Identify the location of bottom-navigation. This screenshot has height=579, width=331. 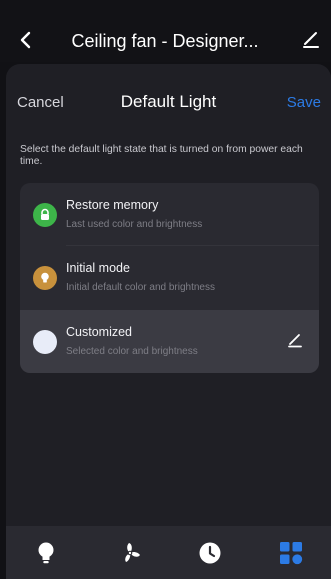
(168, 552).